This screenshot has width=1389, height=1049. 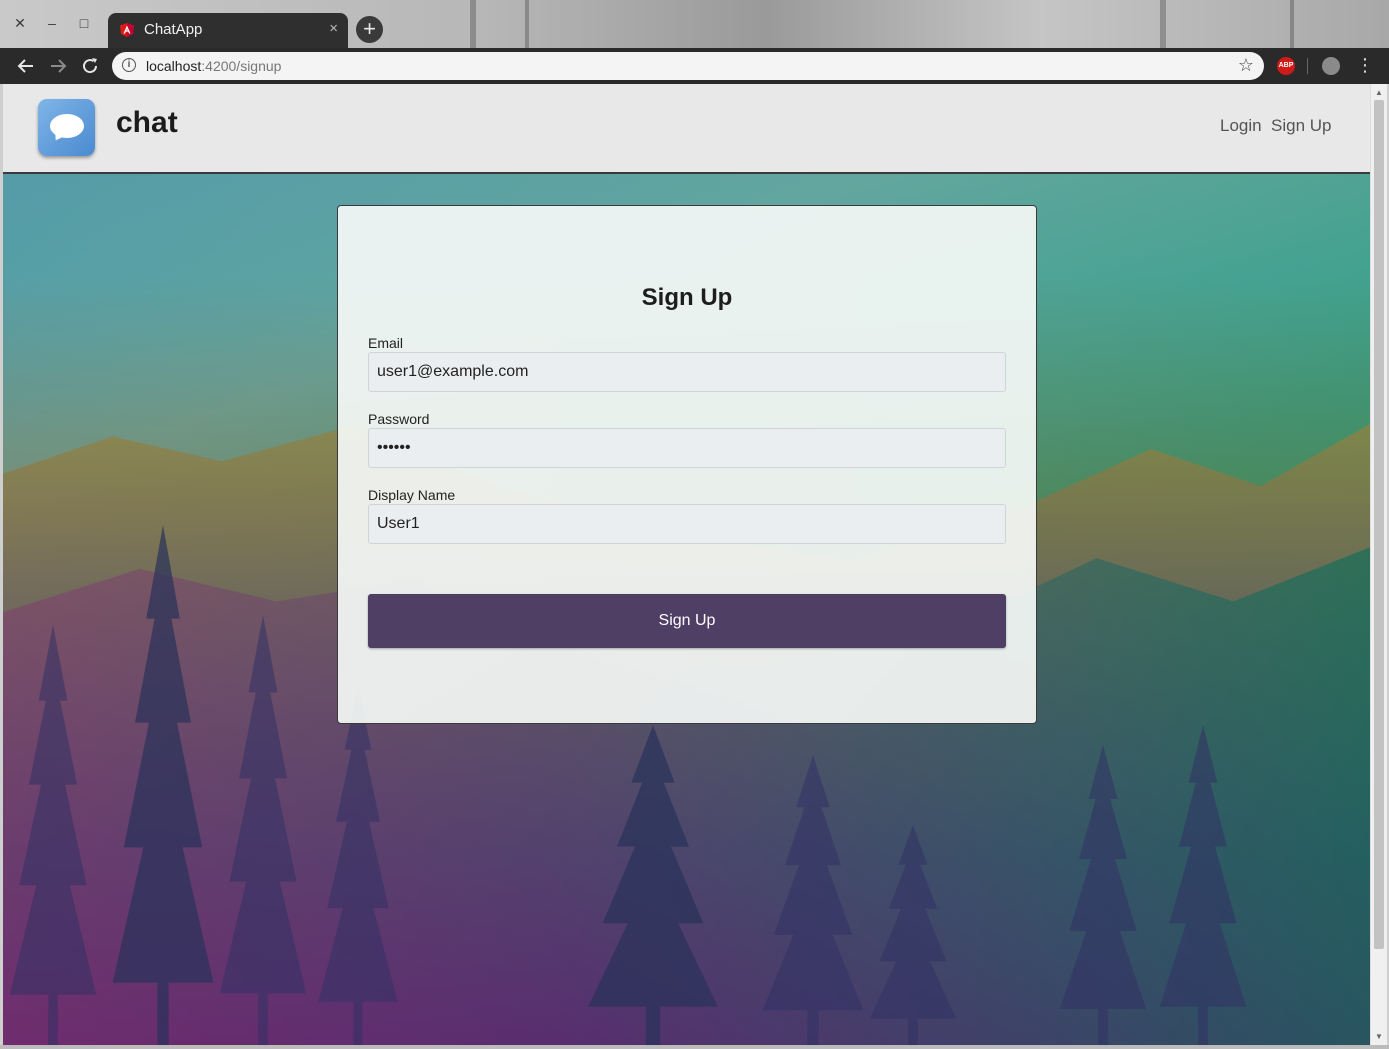 I want to click on maximize-icon: □, so click(x=84, y=23).